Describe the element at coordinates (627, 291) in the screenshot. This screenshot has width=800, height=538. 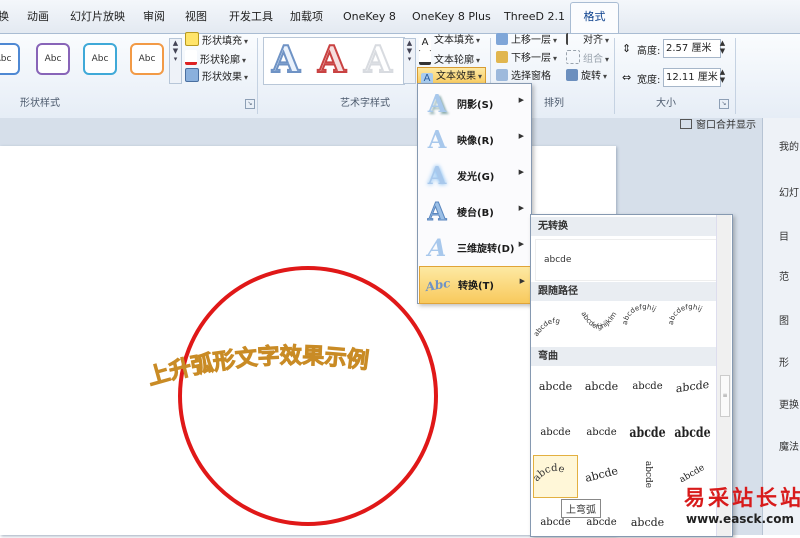
I see `section-header-follow-path: 跟随路径` at that location.